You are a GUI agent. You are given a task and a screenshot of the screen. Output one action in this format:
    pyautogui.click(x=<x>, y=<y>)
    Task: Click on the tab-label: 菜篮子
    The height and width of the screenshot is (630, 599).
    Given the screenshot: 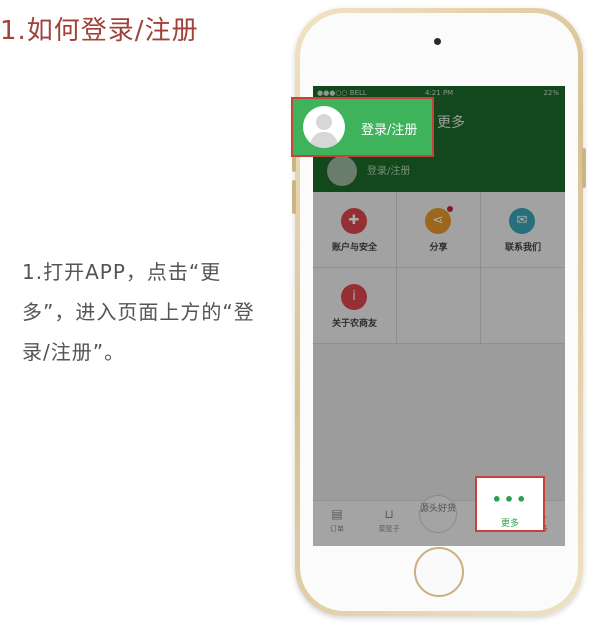 What is the action you would take?
    pyautogui.click(x=389, y=529)
    